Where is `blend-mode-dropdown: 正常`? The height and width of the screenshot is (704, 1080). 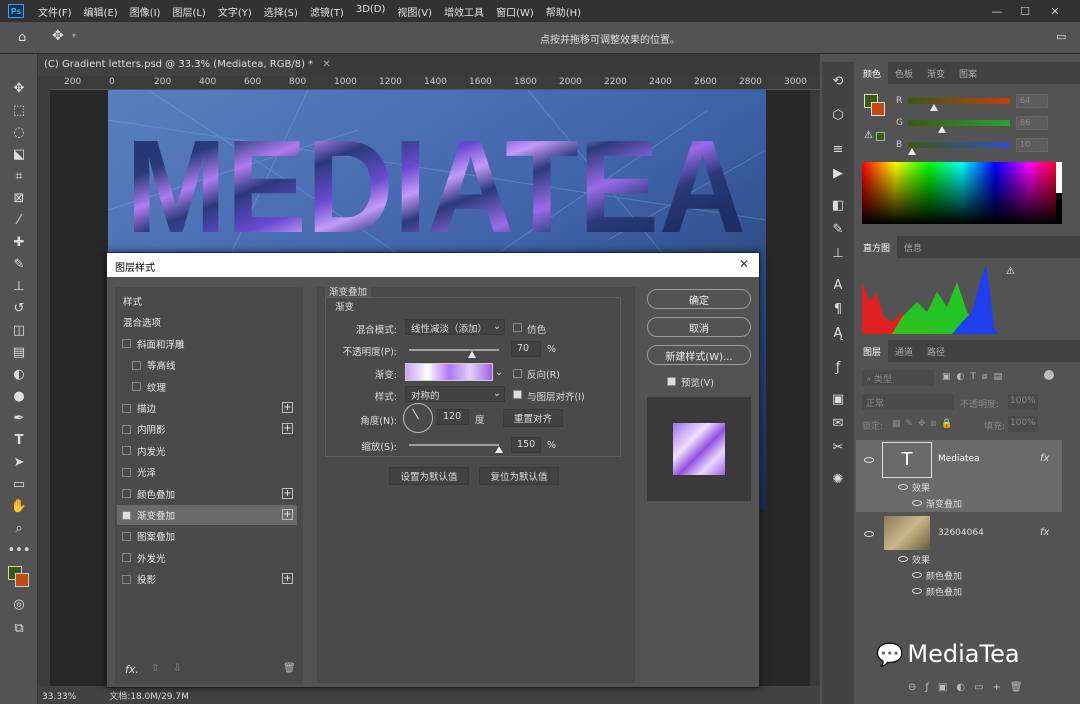 blend-mode-dropdown: 正常 is located at coordinates (908, 402).